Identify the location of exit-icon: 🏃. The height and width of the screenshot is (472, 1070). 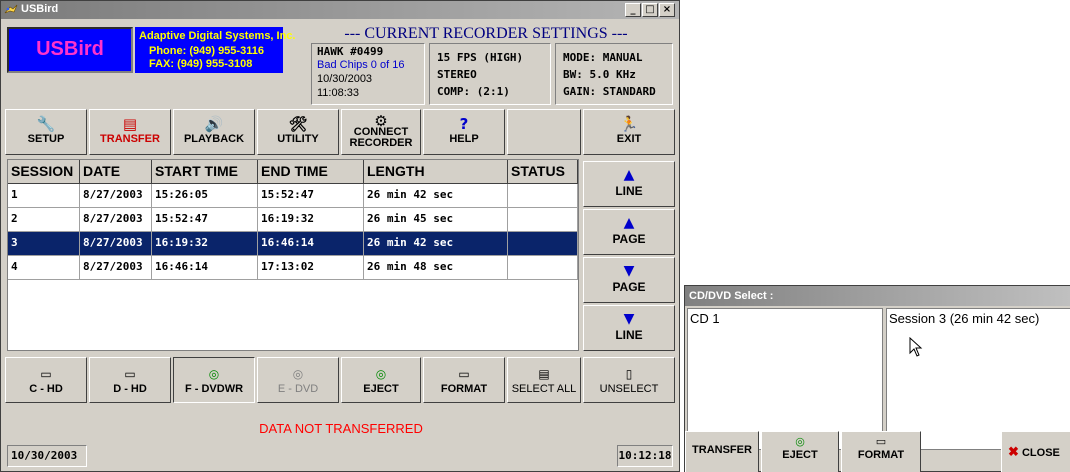
(629, 124).